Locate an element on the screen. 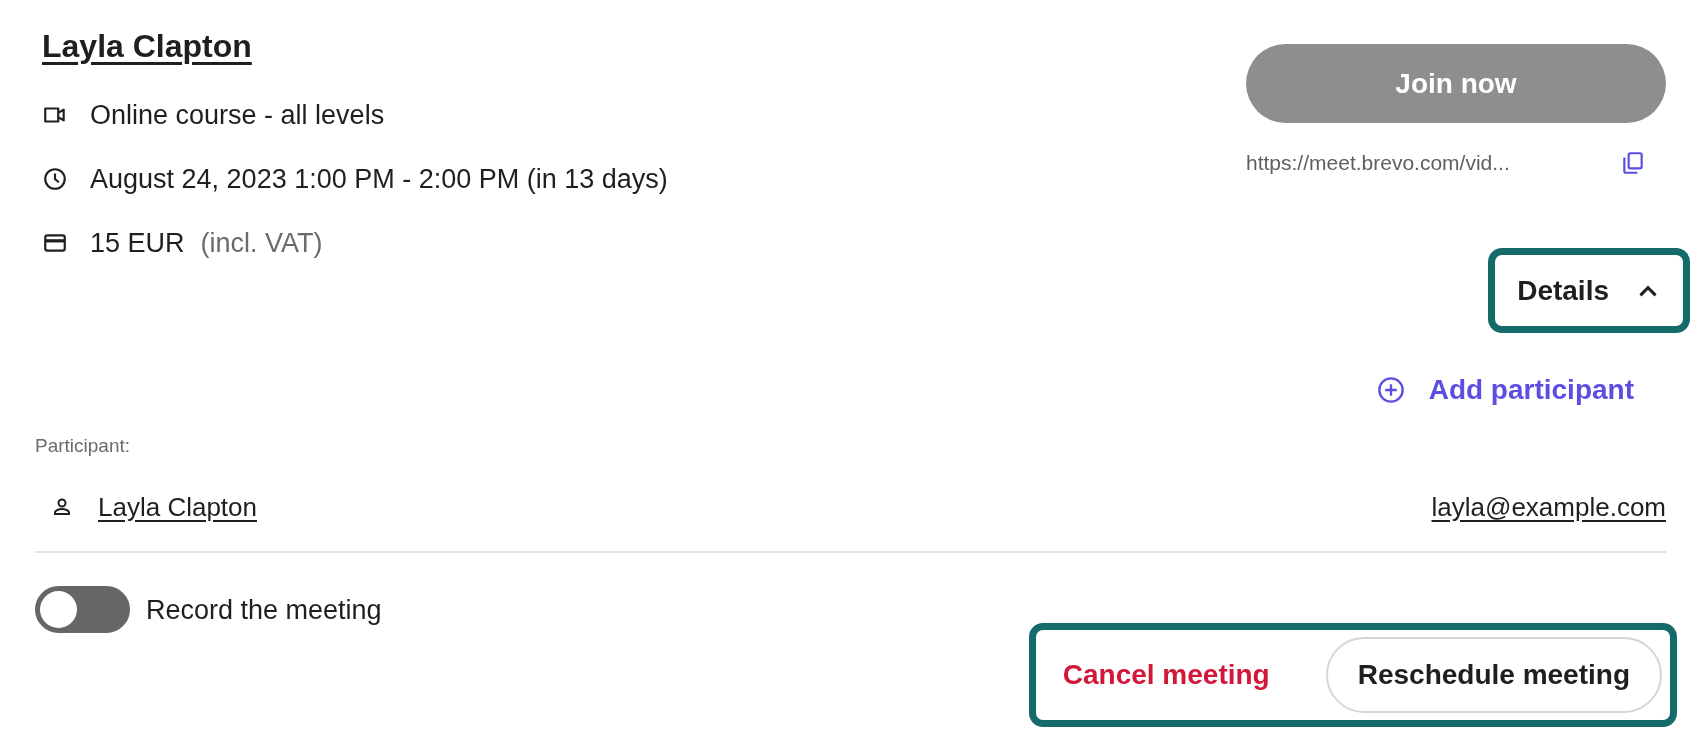 The image size is (1706, 732). info-text: 15 EUR is located at coordinates (137, 243).